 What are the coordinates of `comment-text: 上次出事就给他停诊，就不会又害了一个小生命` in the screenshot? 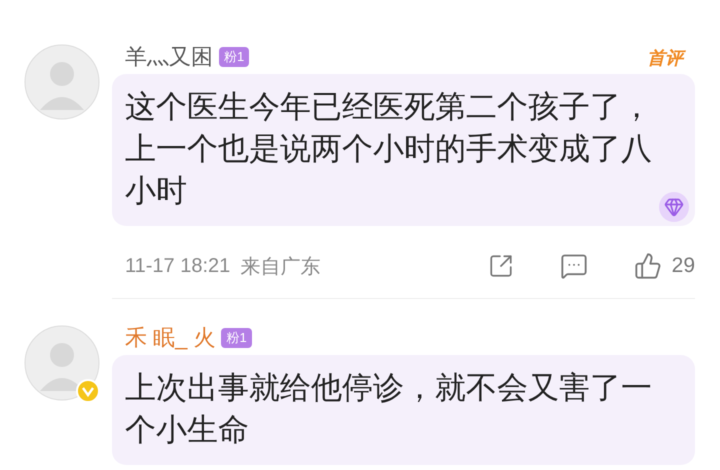 It's located at (389, 409).